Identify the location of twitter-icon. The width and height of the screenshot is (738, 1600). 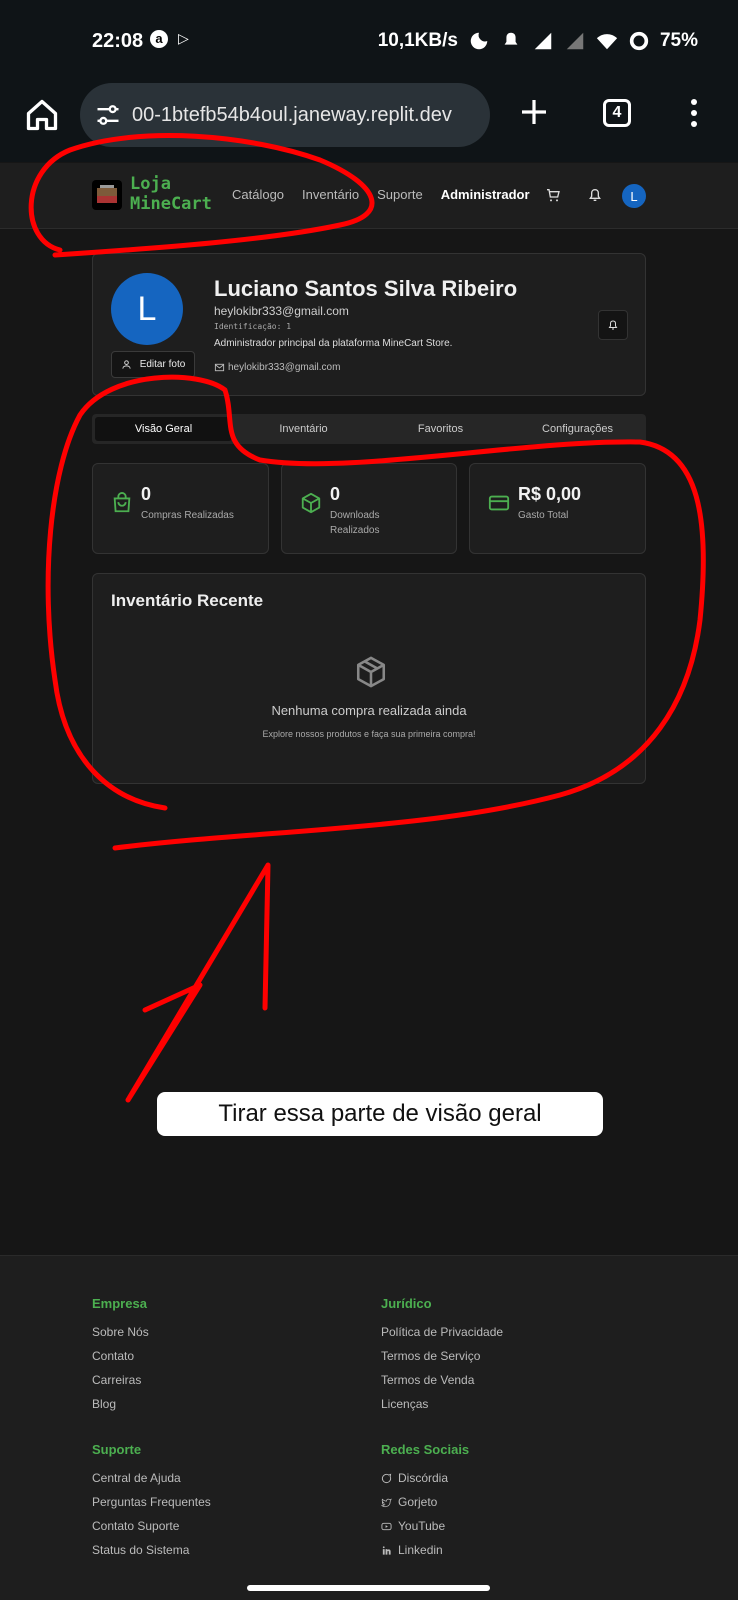
(386, 1502).